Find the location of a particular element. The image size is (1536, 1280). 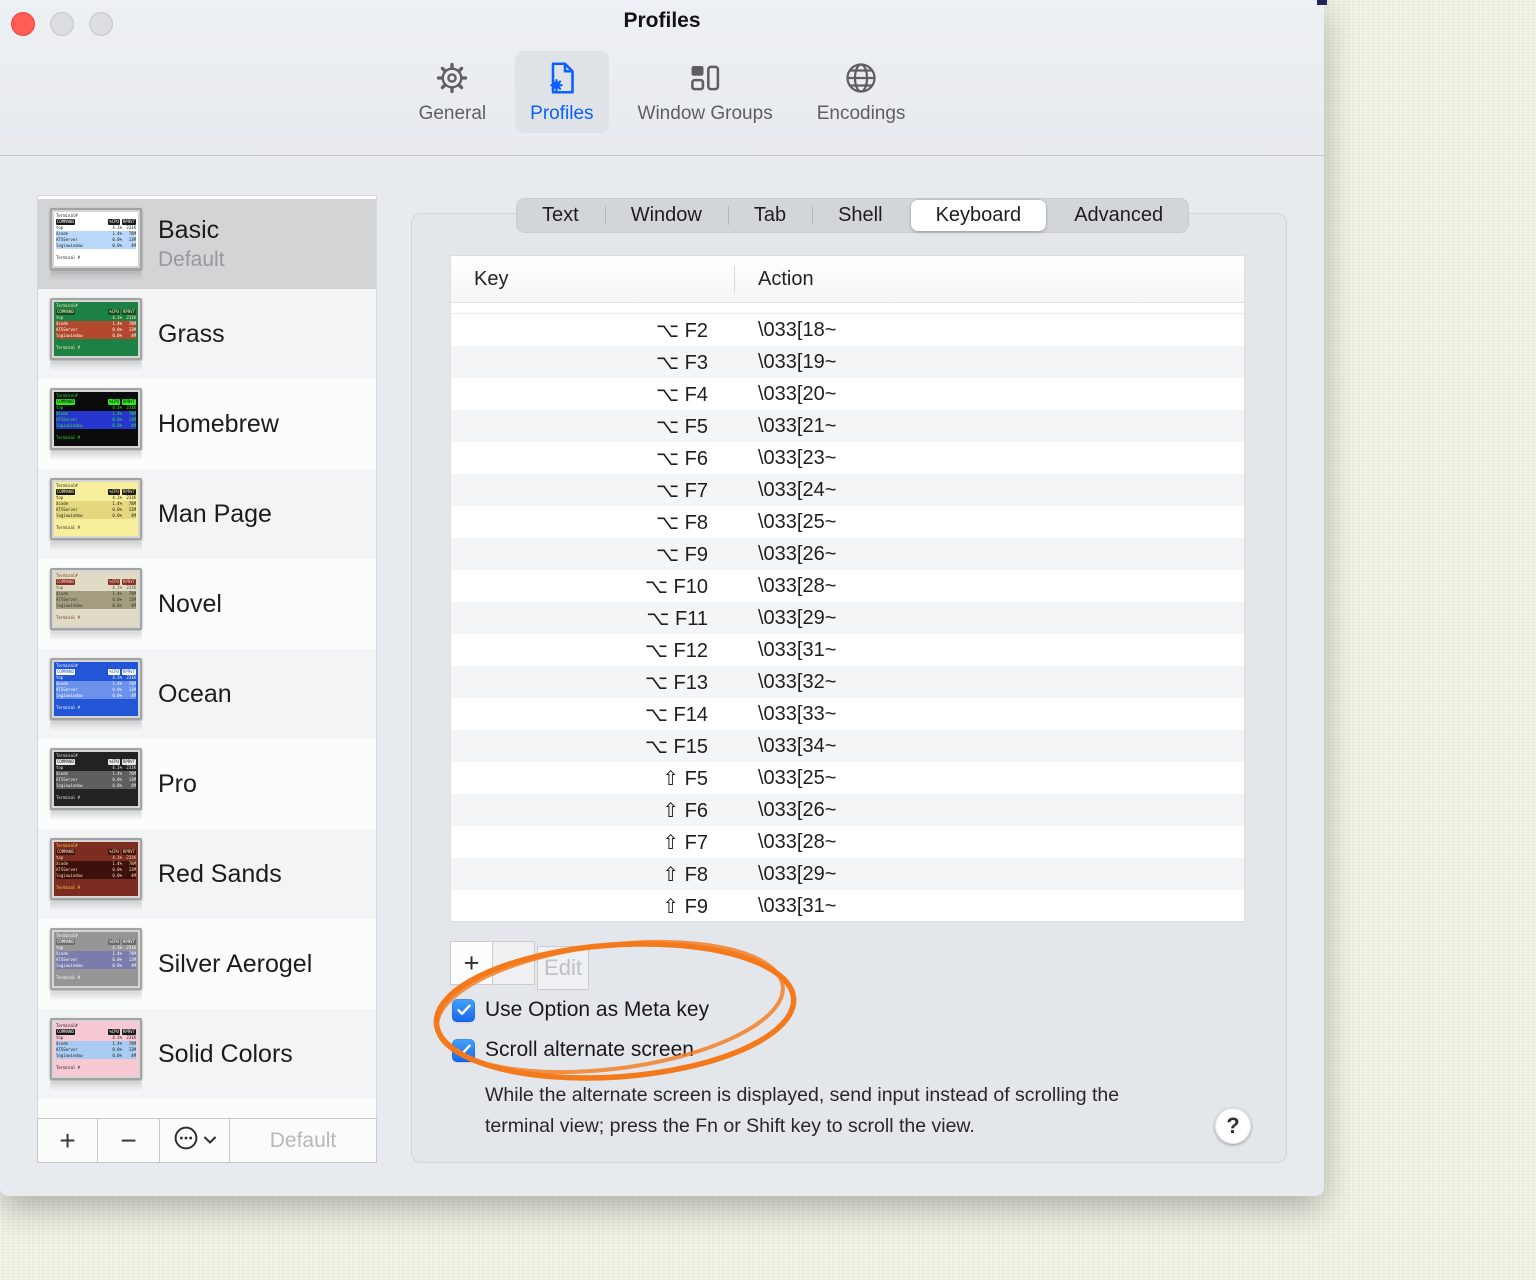

key-cell: ⇧ F8 is located at coordinates (685, 874).